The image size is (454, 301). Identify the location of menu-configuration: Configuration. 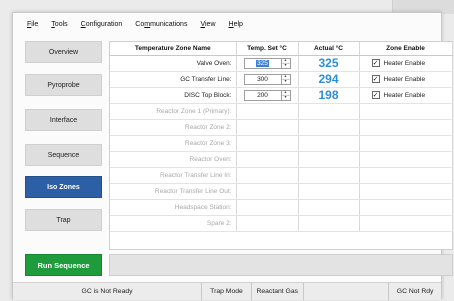
(102, 24).